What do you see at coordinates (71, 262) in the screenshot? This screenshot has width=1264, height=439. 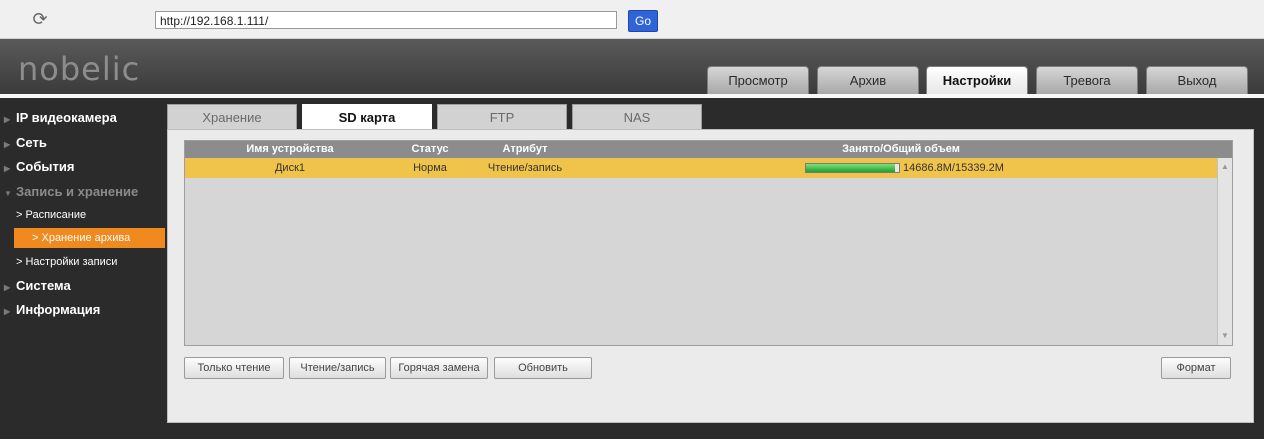 I see `sidebar-subitem-label: Настройки записи` at bounding box center [71, 262].